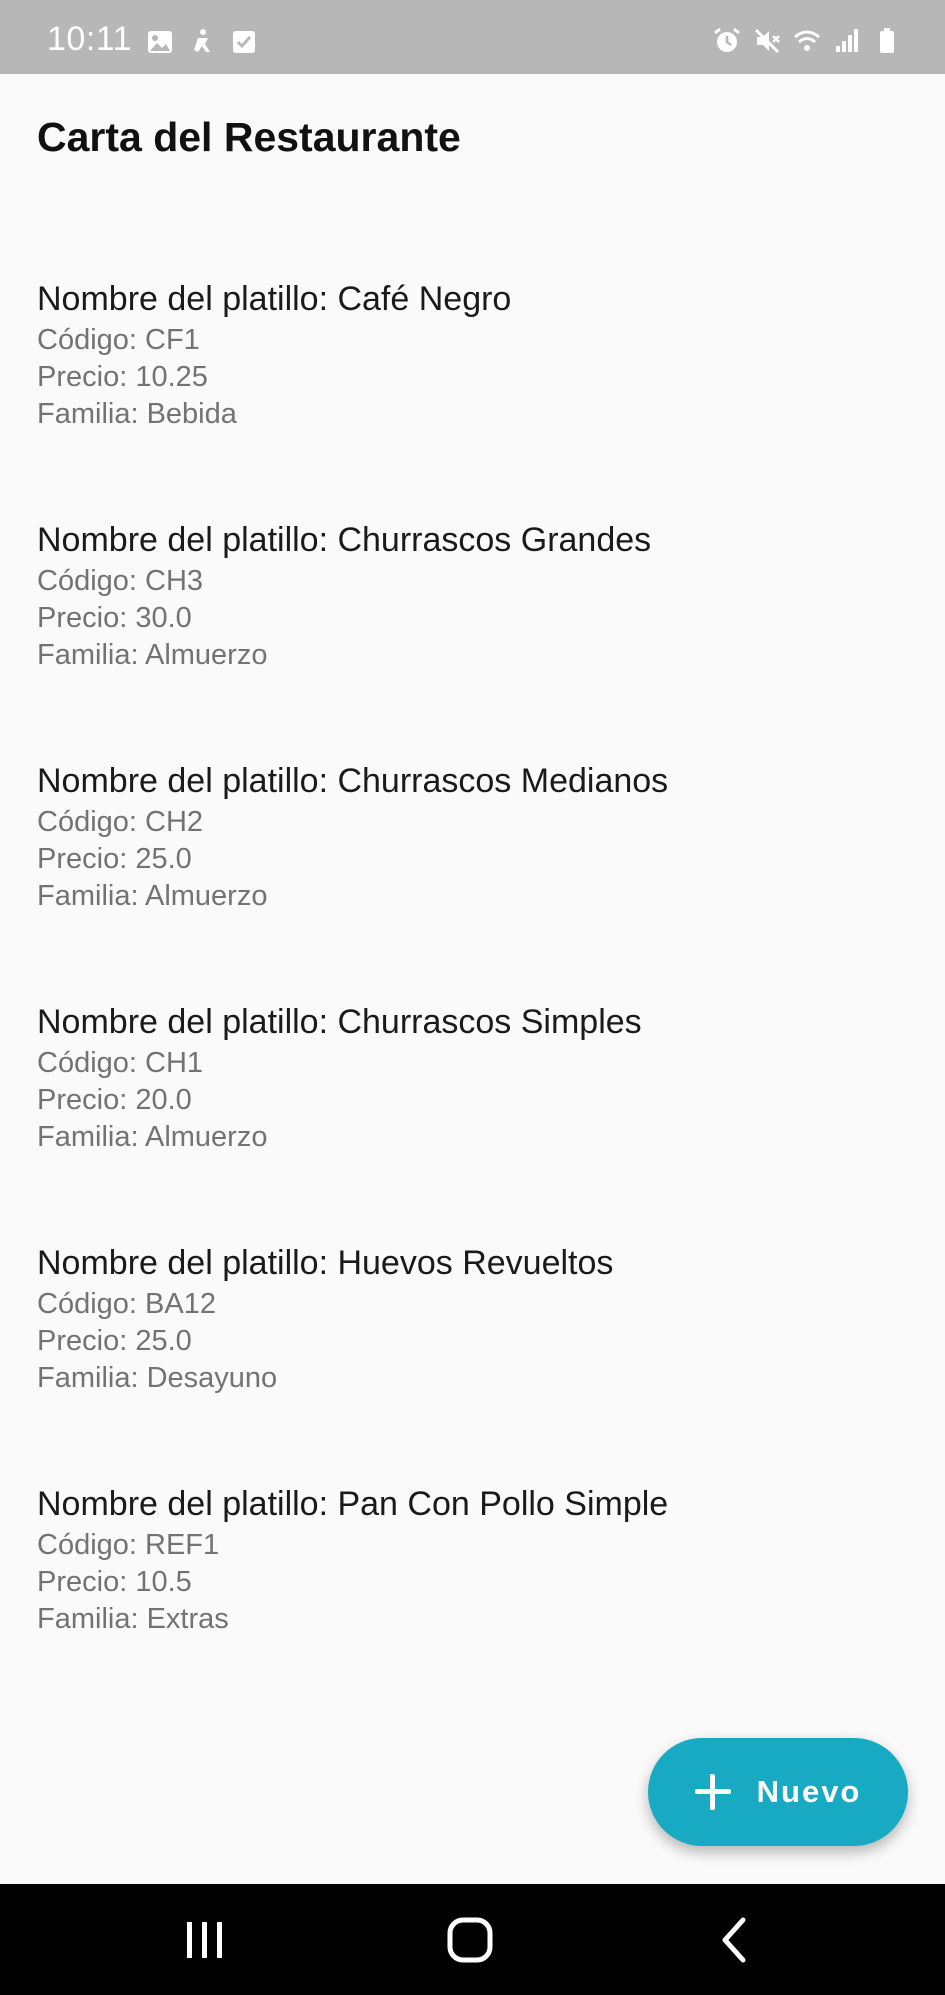 The height and width of the screenshot is (1995, 945). I want to click on status-left-icons, so click(202, 42).